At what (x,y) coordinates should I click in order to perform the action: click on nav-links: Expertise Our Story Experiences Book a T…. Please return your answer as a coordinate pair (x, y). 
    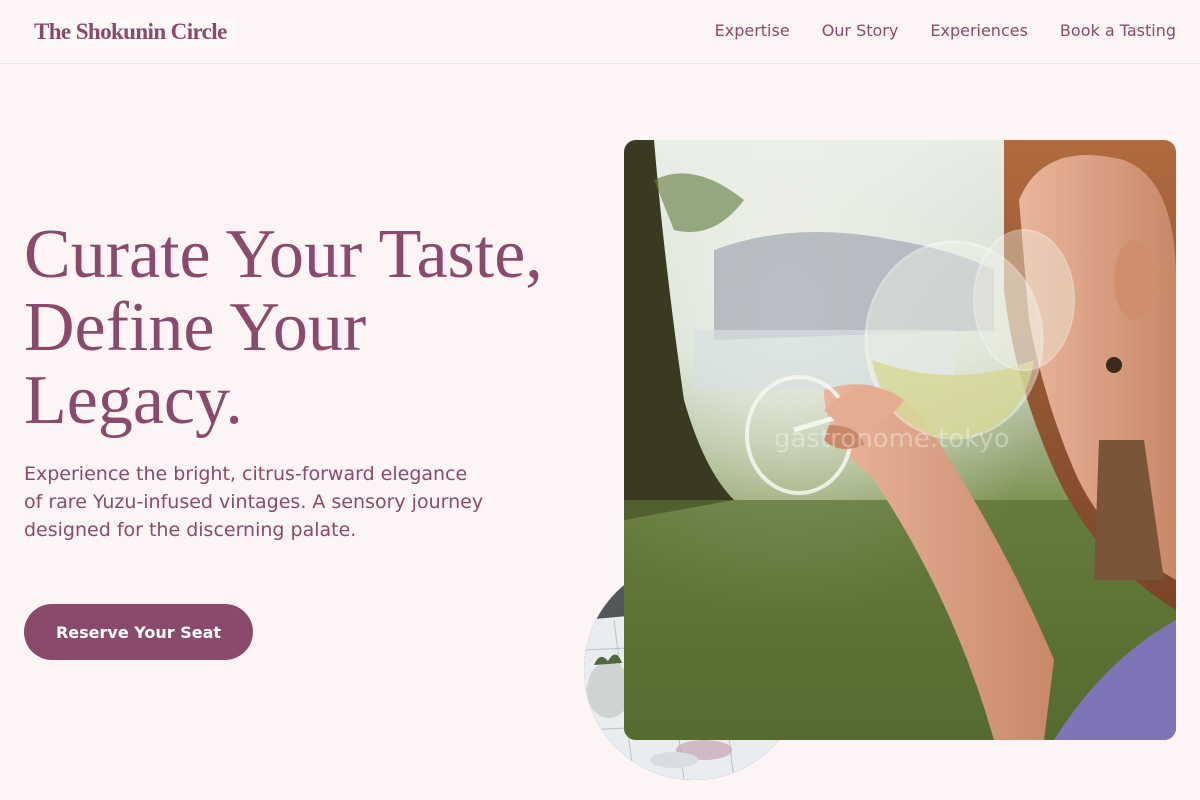
    Looking at the image, I should click on (945, 31).